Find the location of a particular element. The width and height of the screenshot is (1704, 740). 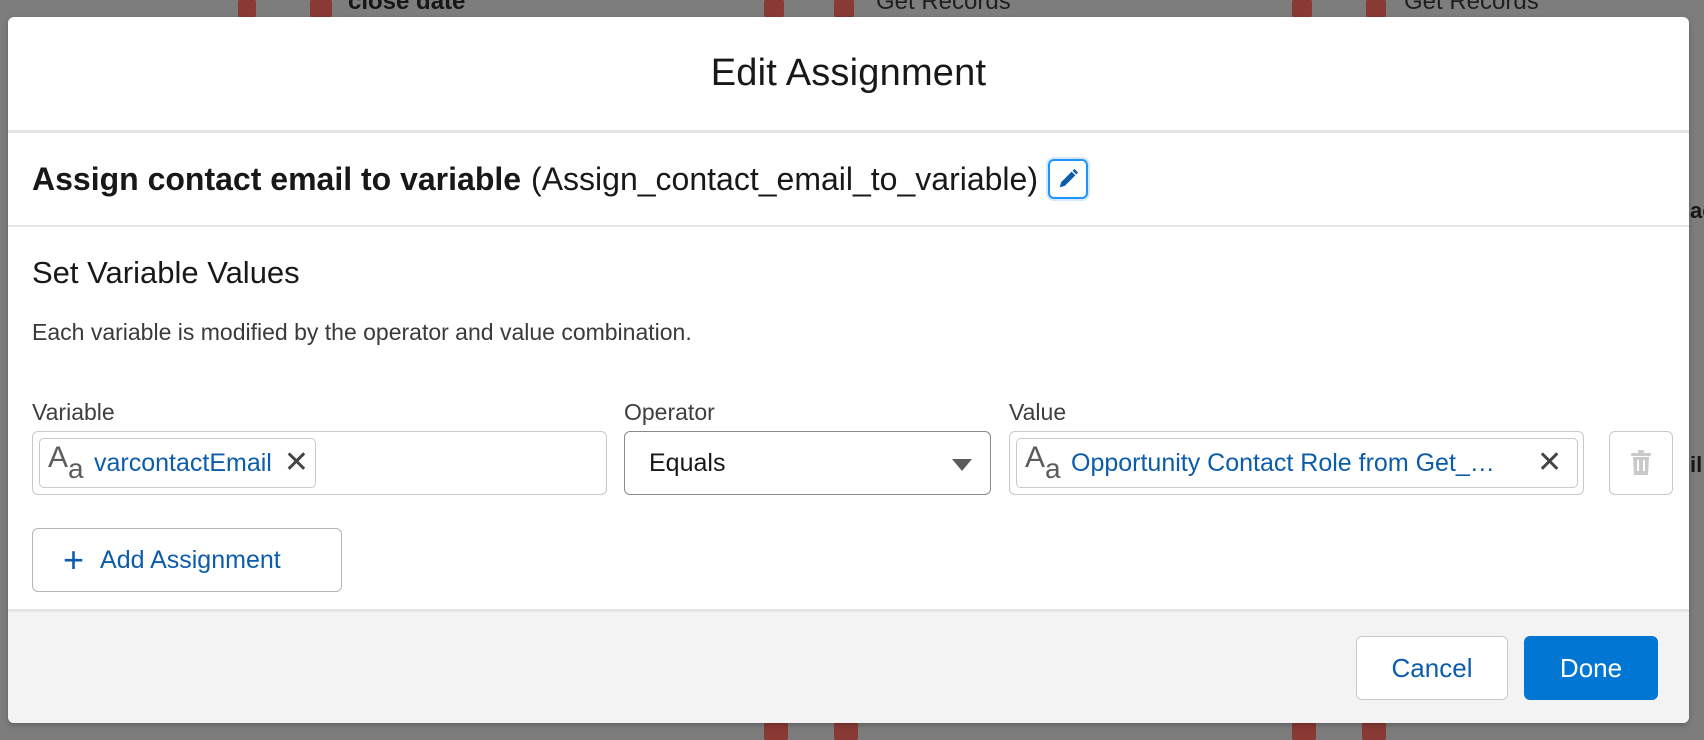

chevron-down-icon is located at coordinates (962, 465).